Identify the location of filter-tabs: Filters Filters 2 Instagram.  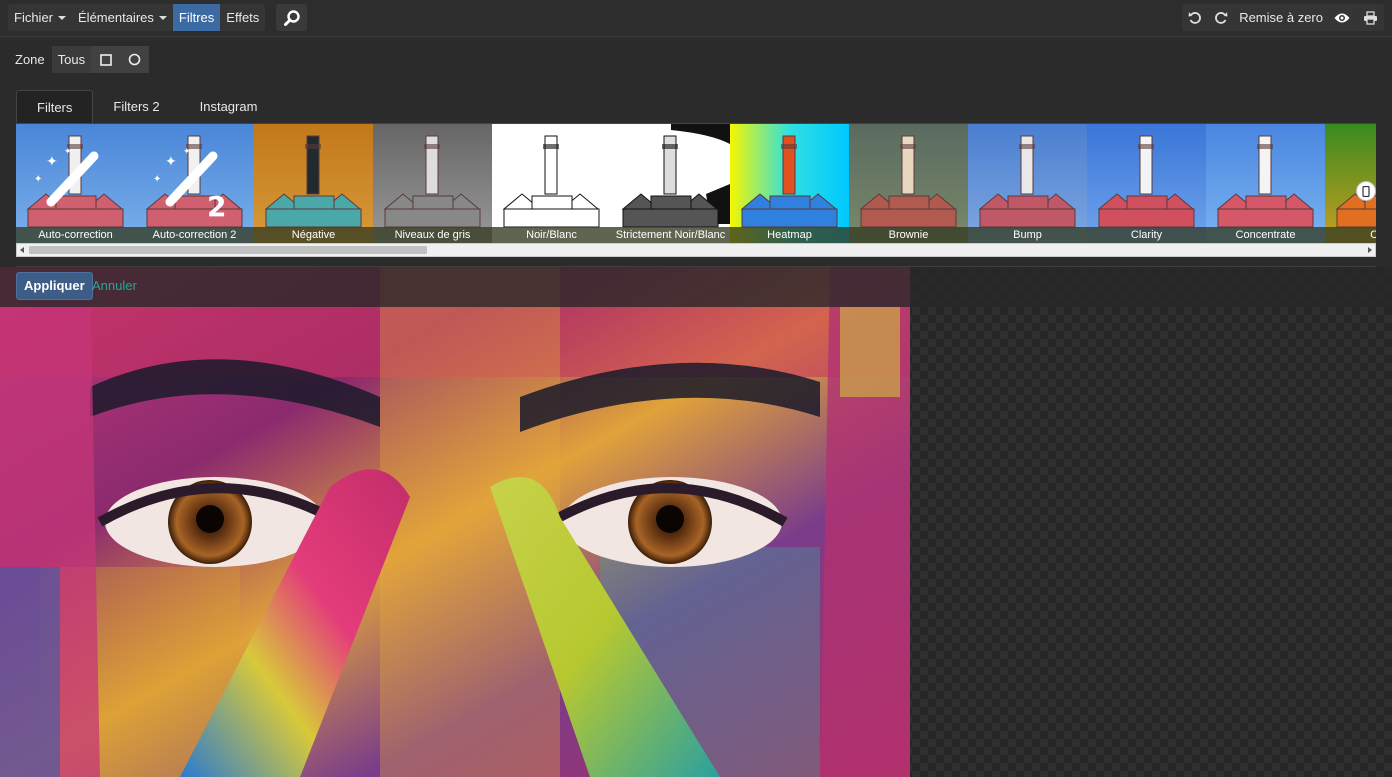
(146, 107).